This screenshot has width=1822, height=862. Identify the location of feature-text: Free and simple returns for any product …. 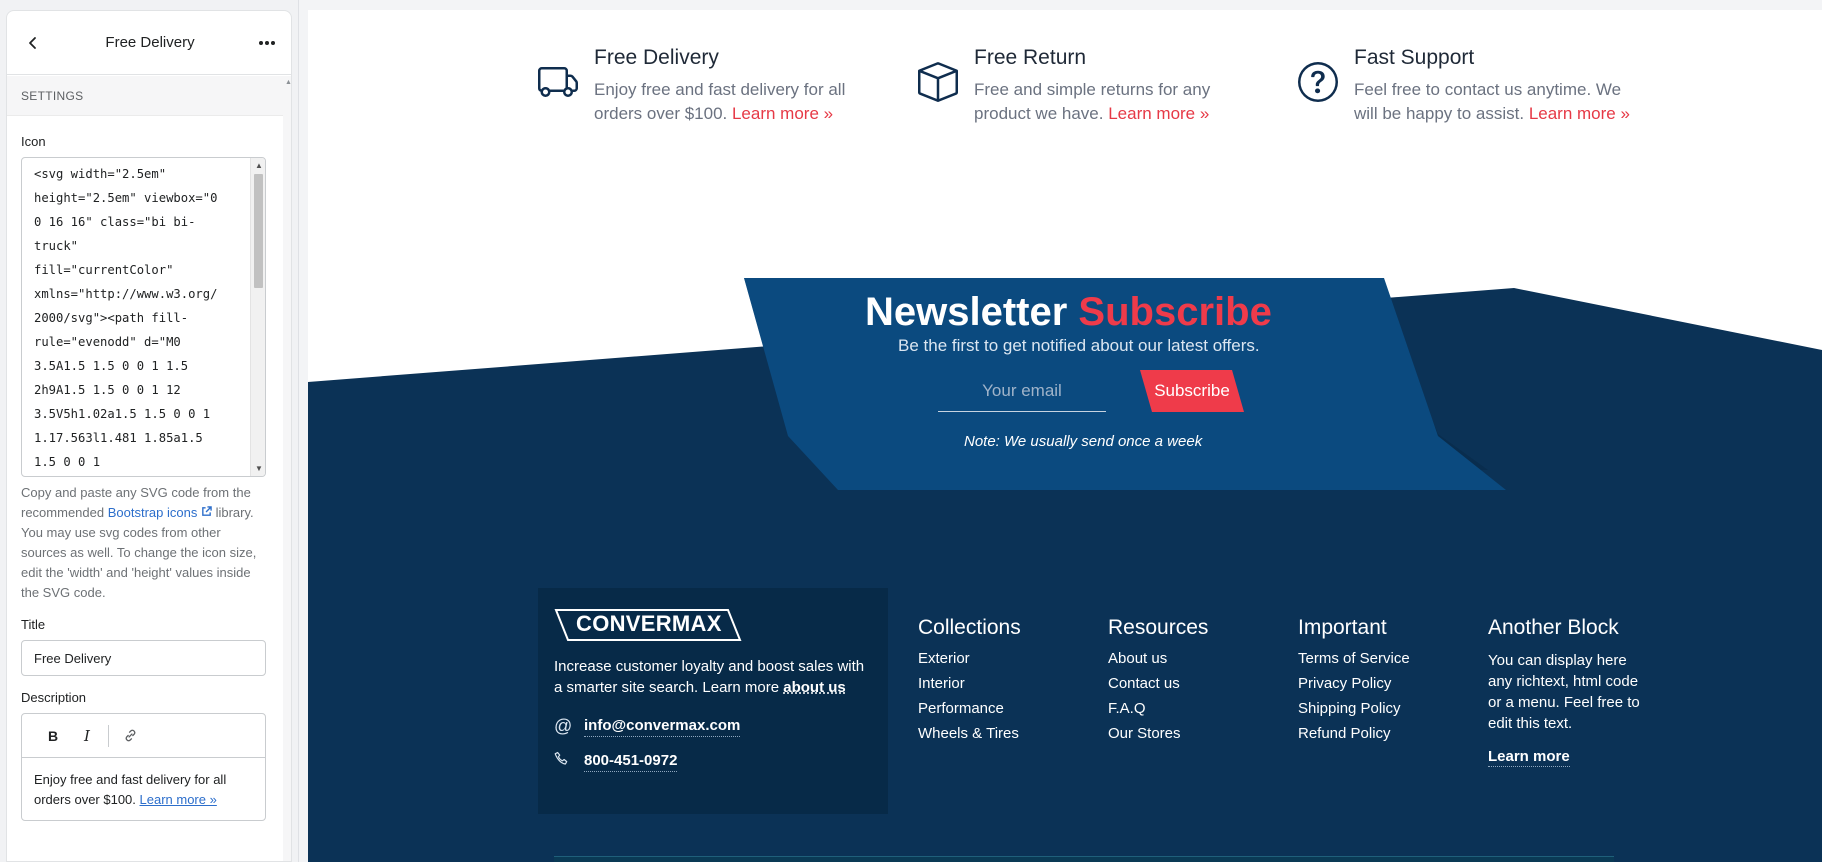
(1109, 102).